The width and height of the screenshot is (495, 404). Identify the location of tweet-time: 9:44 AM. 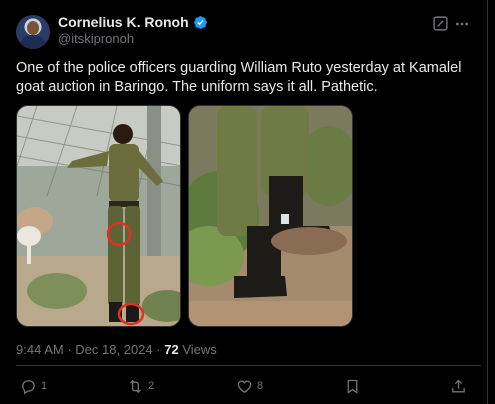
(40, 349).